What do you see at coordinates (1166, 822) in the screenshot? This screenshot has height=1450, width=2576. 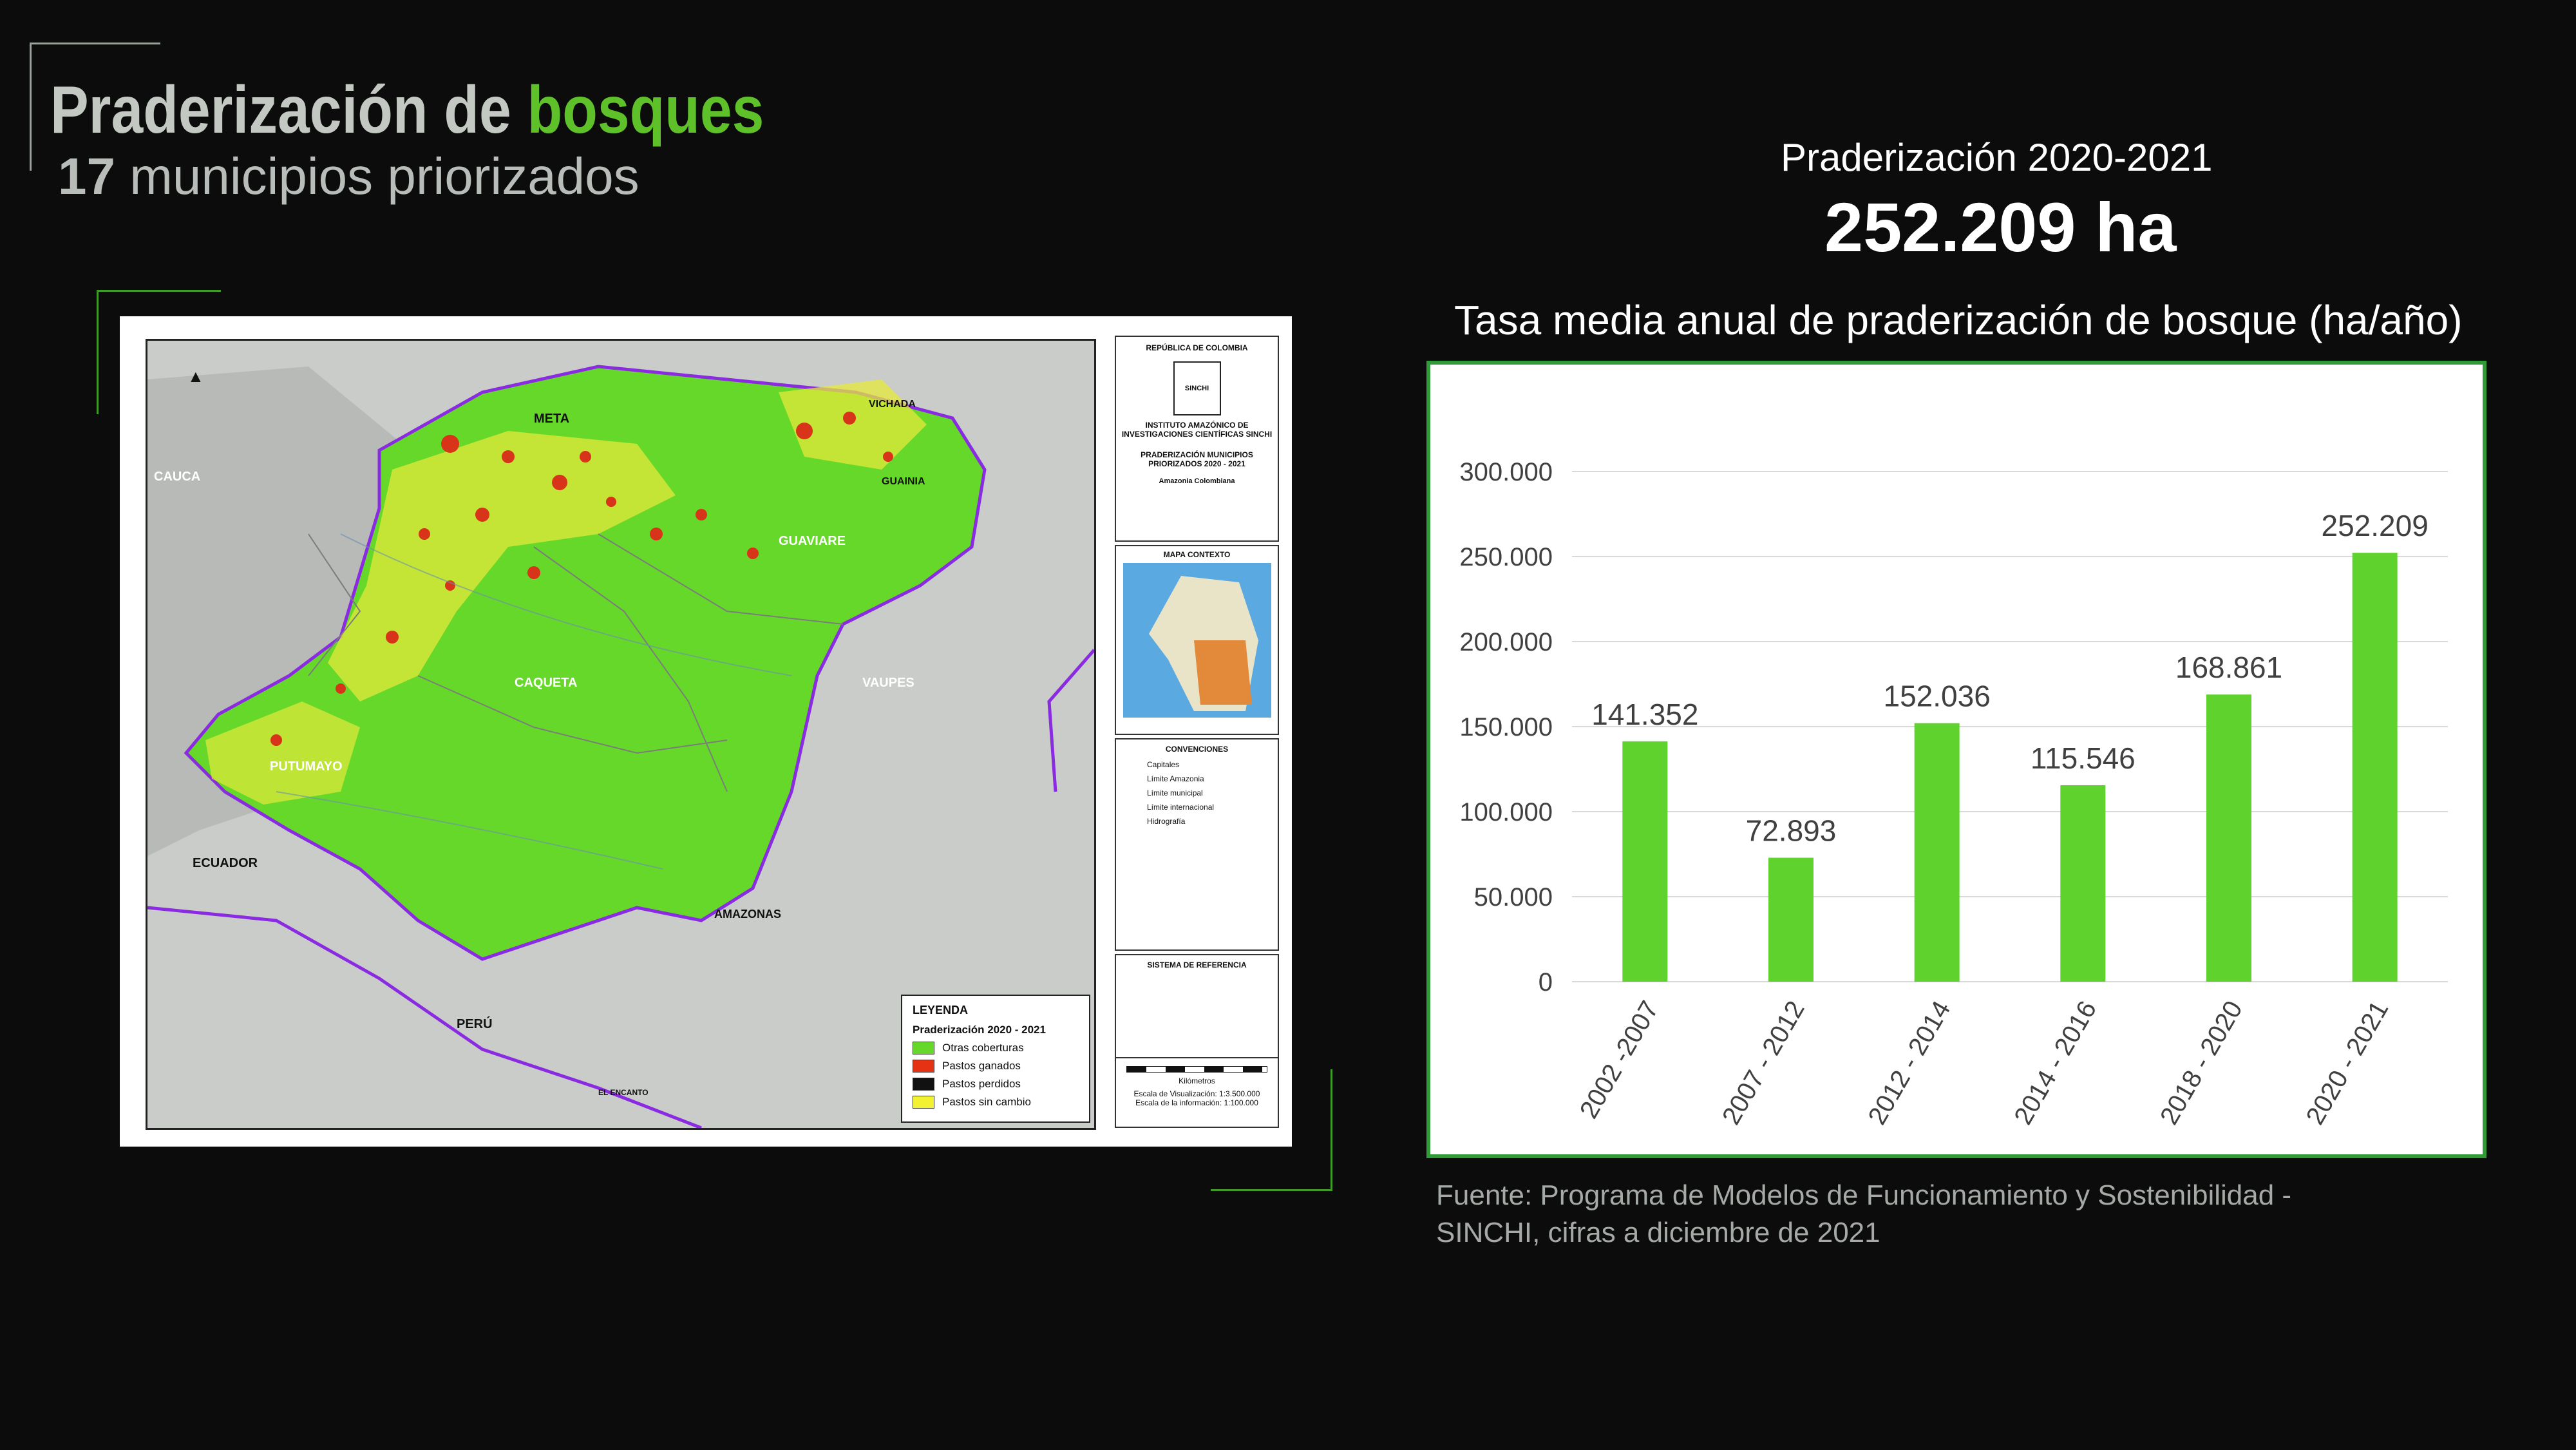 I see `convention-item: Hidrografía` at bounding box center [1166, 822].